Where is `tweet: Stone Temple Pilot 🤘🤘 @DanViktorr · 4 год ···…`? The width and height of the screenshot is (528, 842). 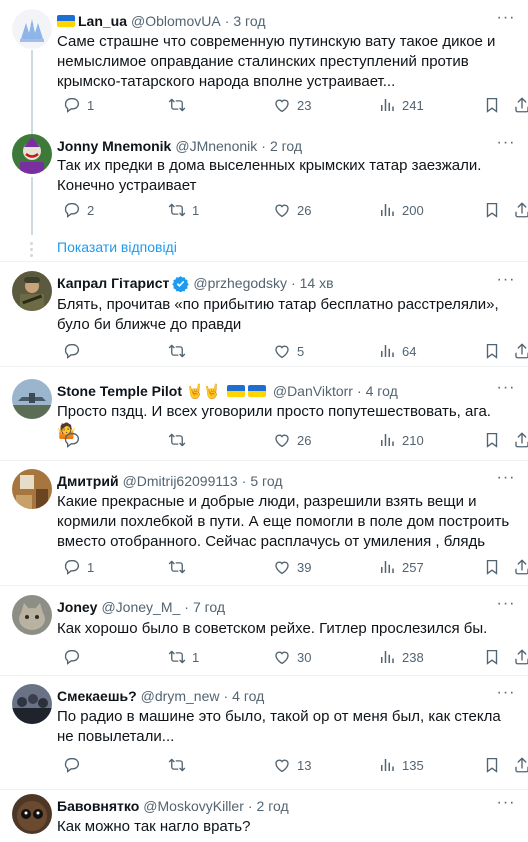 tweet: Stone Temple Pilot 🤘🤘 @DanViktorr · 4 год ···… is located at coordinates (264, 414).